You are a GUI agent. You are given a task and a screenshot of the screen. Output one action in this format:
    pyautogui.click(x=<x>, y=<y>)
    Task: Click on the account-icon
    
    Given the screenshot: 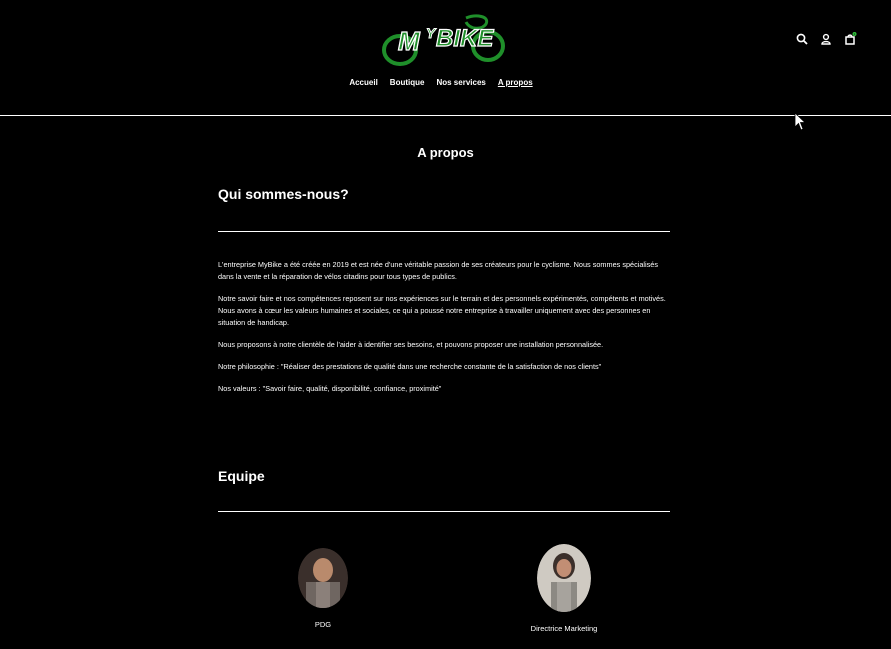 What is the action you would take?
    pyautogui.click(x=826, y=39)
    